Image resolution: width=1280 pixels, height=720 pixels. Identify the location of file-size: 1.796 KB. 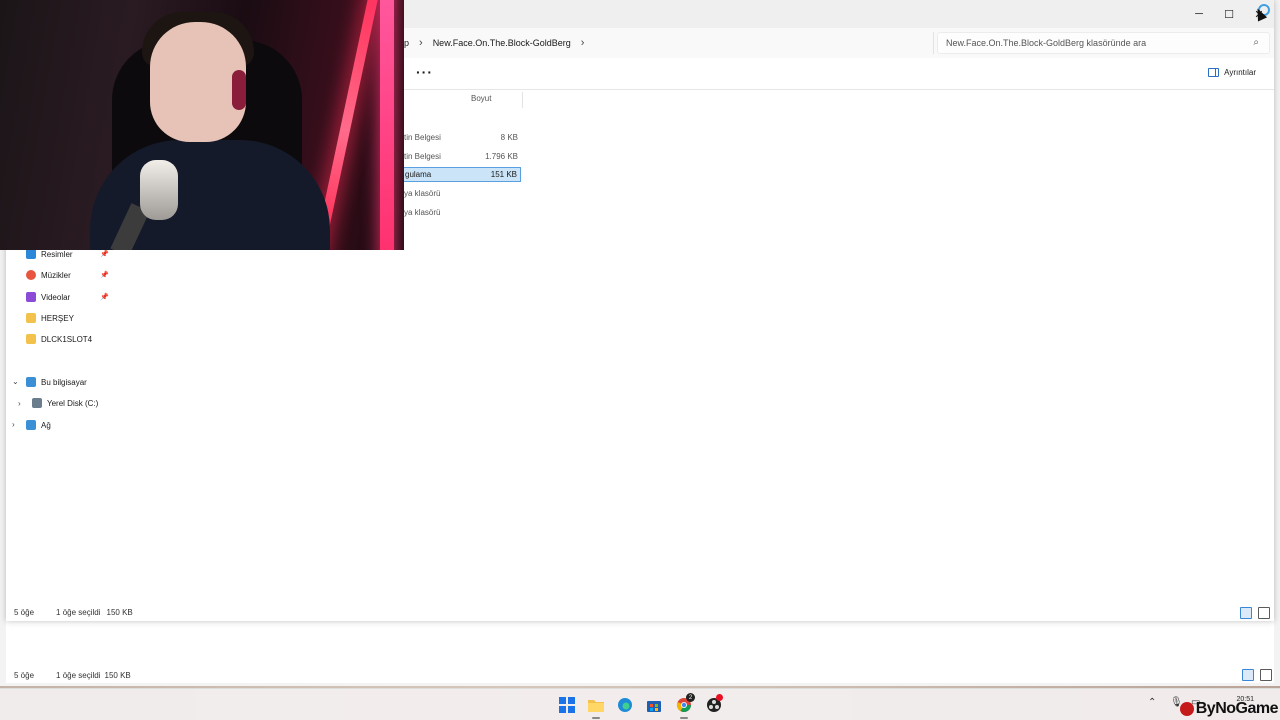
(501, 156).